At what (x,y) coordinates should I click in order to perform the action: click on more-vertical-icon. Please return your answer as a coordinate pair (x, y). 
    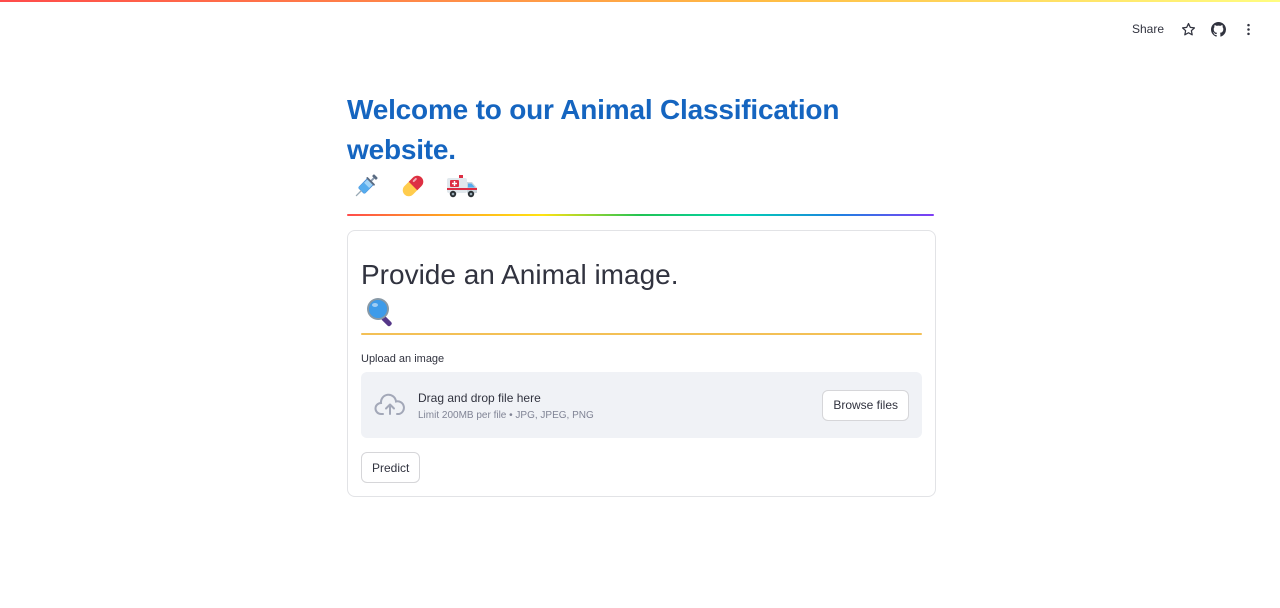
    Looking at the image, I should click on (1248, 29).